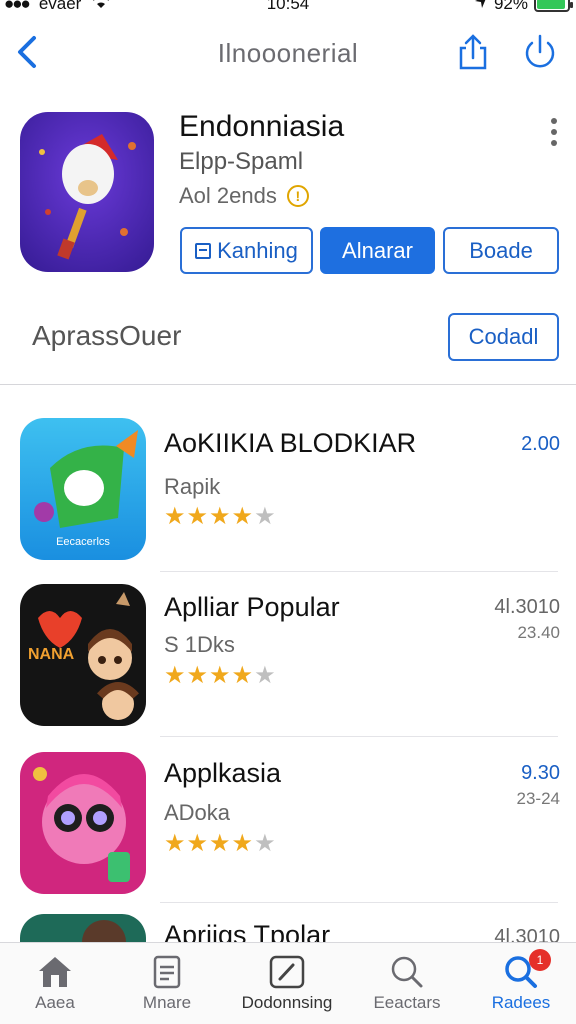 The image size is (576, 1024). I want to click on tab-label: Dodonnsing, so click(287, 1002).